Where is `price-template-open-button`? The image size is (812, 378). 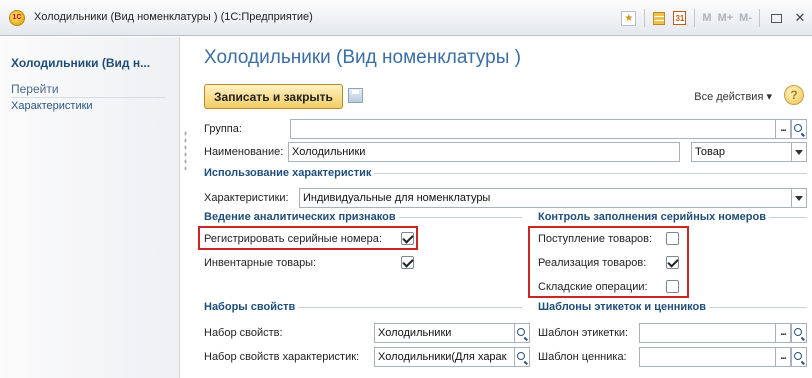 price-template-open-button is located at coordinates (798, 357).